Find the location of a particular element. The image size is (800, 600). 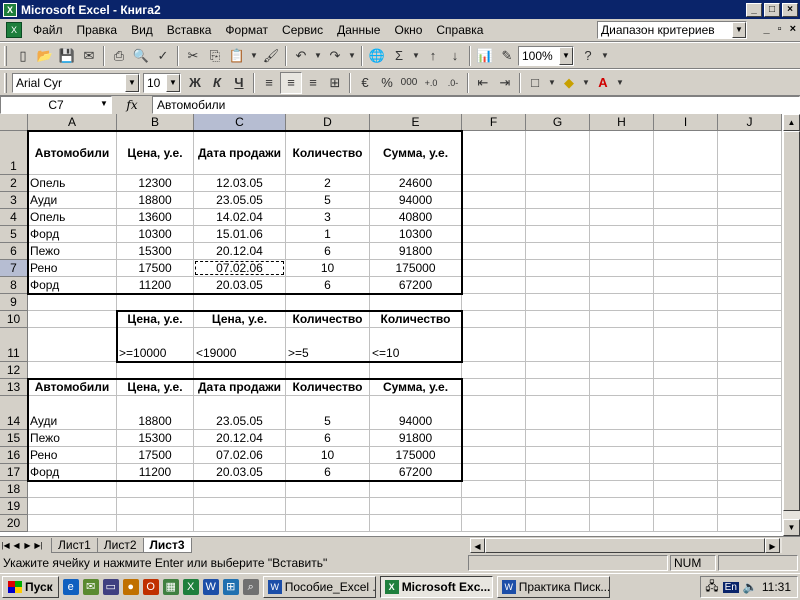

cell-a1: Автомобили is located at coordinates (72, 153).